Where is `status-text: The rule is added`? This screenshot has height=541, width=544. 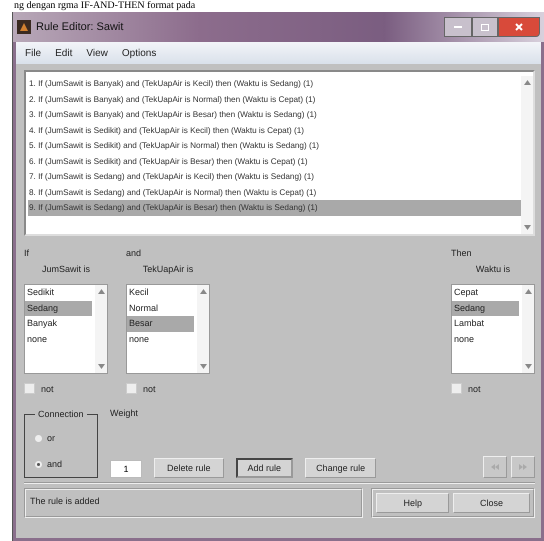
status-text: The rule is added is located at coordinates (194, 503).